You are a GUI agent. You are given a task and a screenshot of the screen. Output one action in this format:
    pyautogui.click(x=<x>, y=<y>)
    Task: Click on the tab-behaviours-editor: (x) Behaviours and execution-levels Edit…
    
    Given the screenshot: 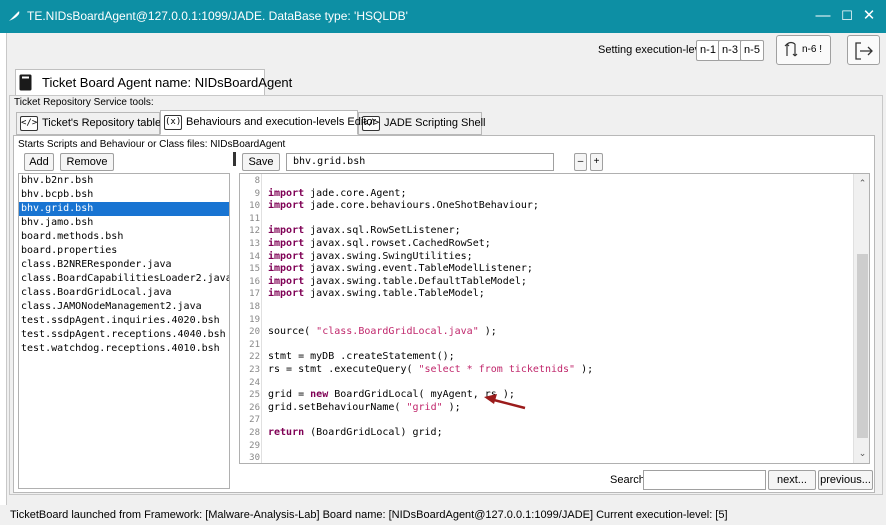 What is the action you would take?
    pyautogui.click(x=268, y=122)
    